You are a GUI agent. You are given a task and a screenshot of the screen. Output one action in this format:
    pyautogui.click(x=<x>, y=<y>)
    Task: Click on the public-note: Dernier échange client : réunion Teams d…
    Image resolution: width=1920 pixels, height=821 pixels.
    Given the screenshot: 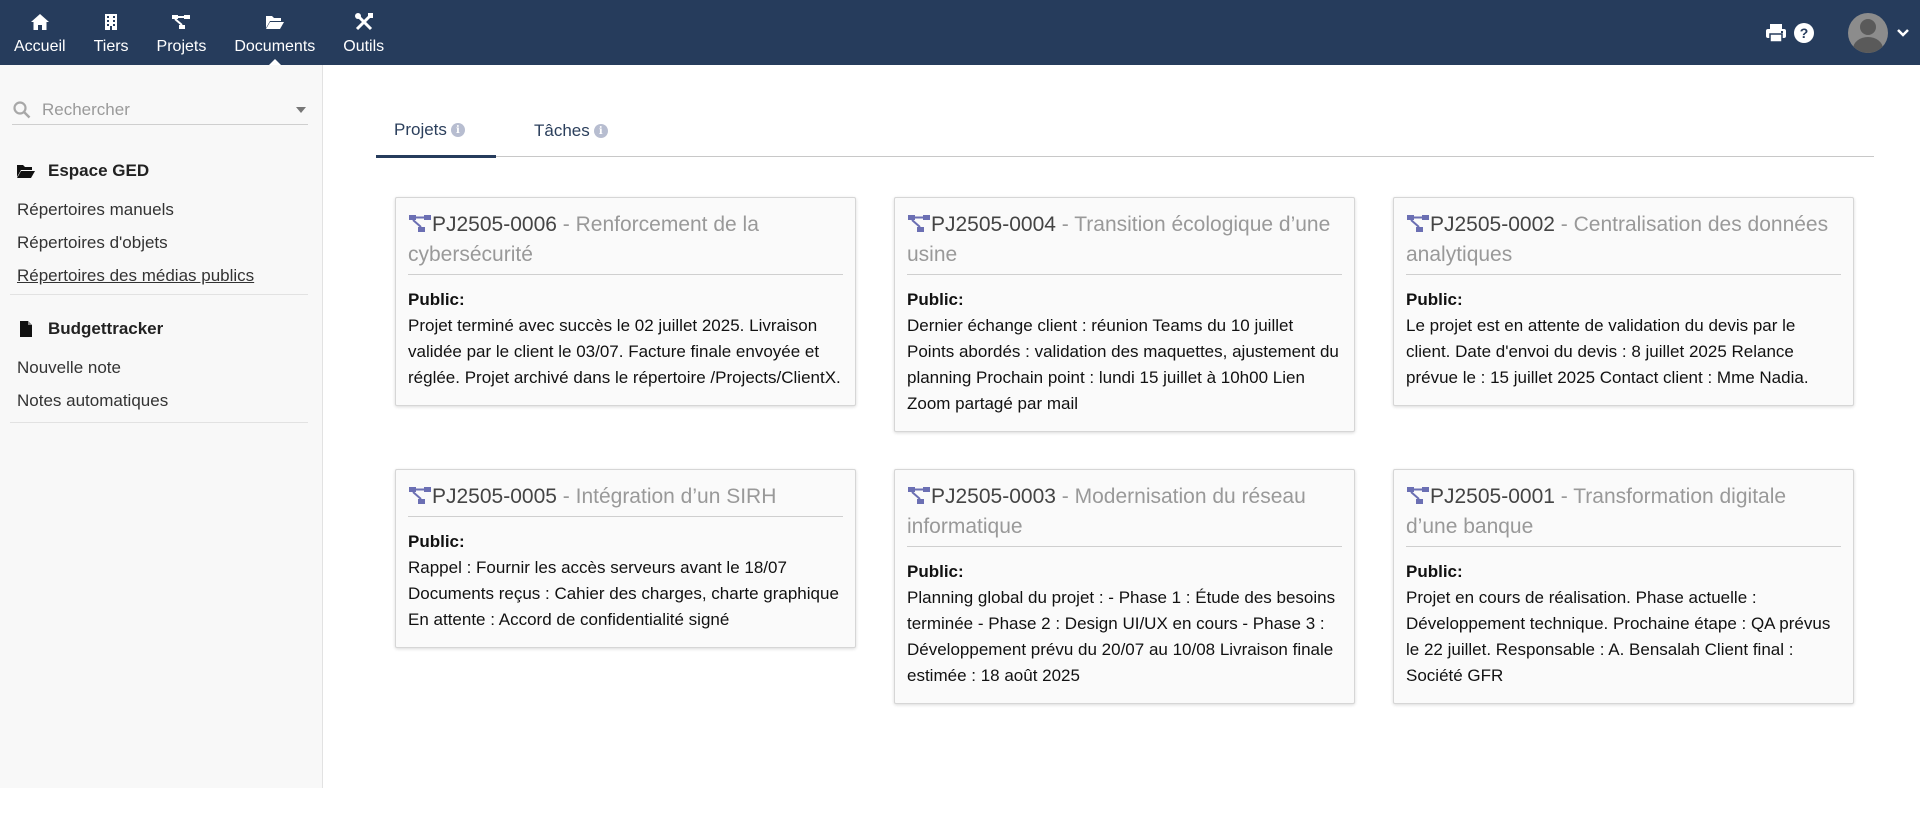 What is the action you would take?
    pyautogui.click(x=1123, y=364)
    